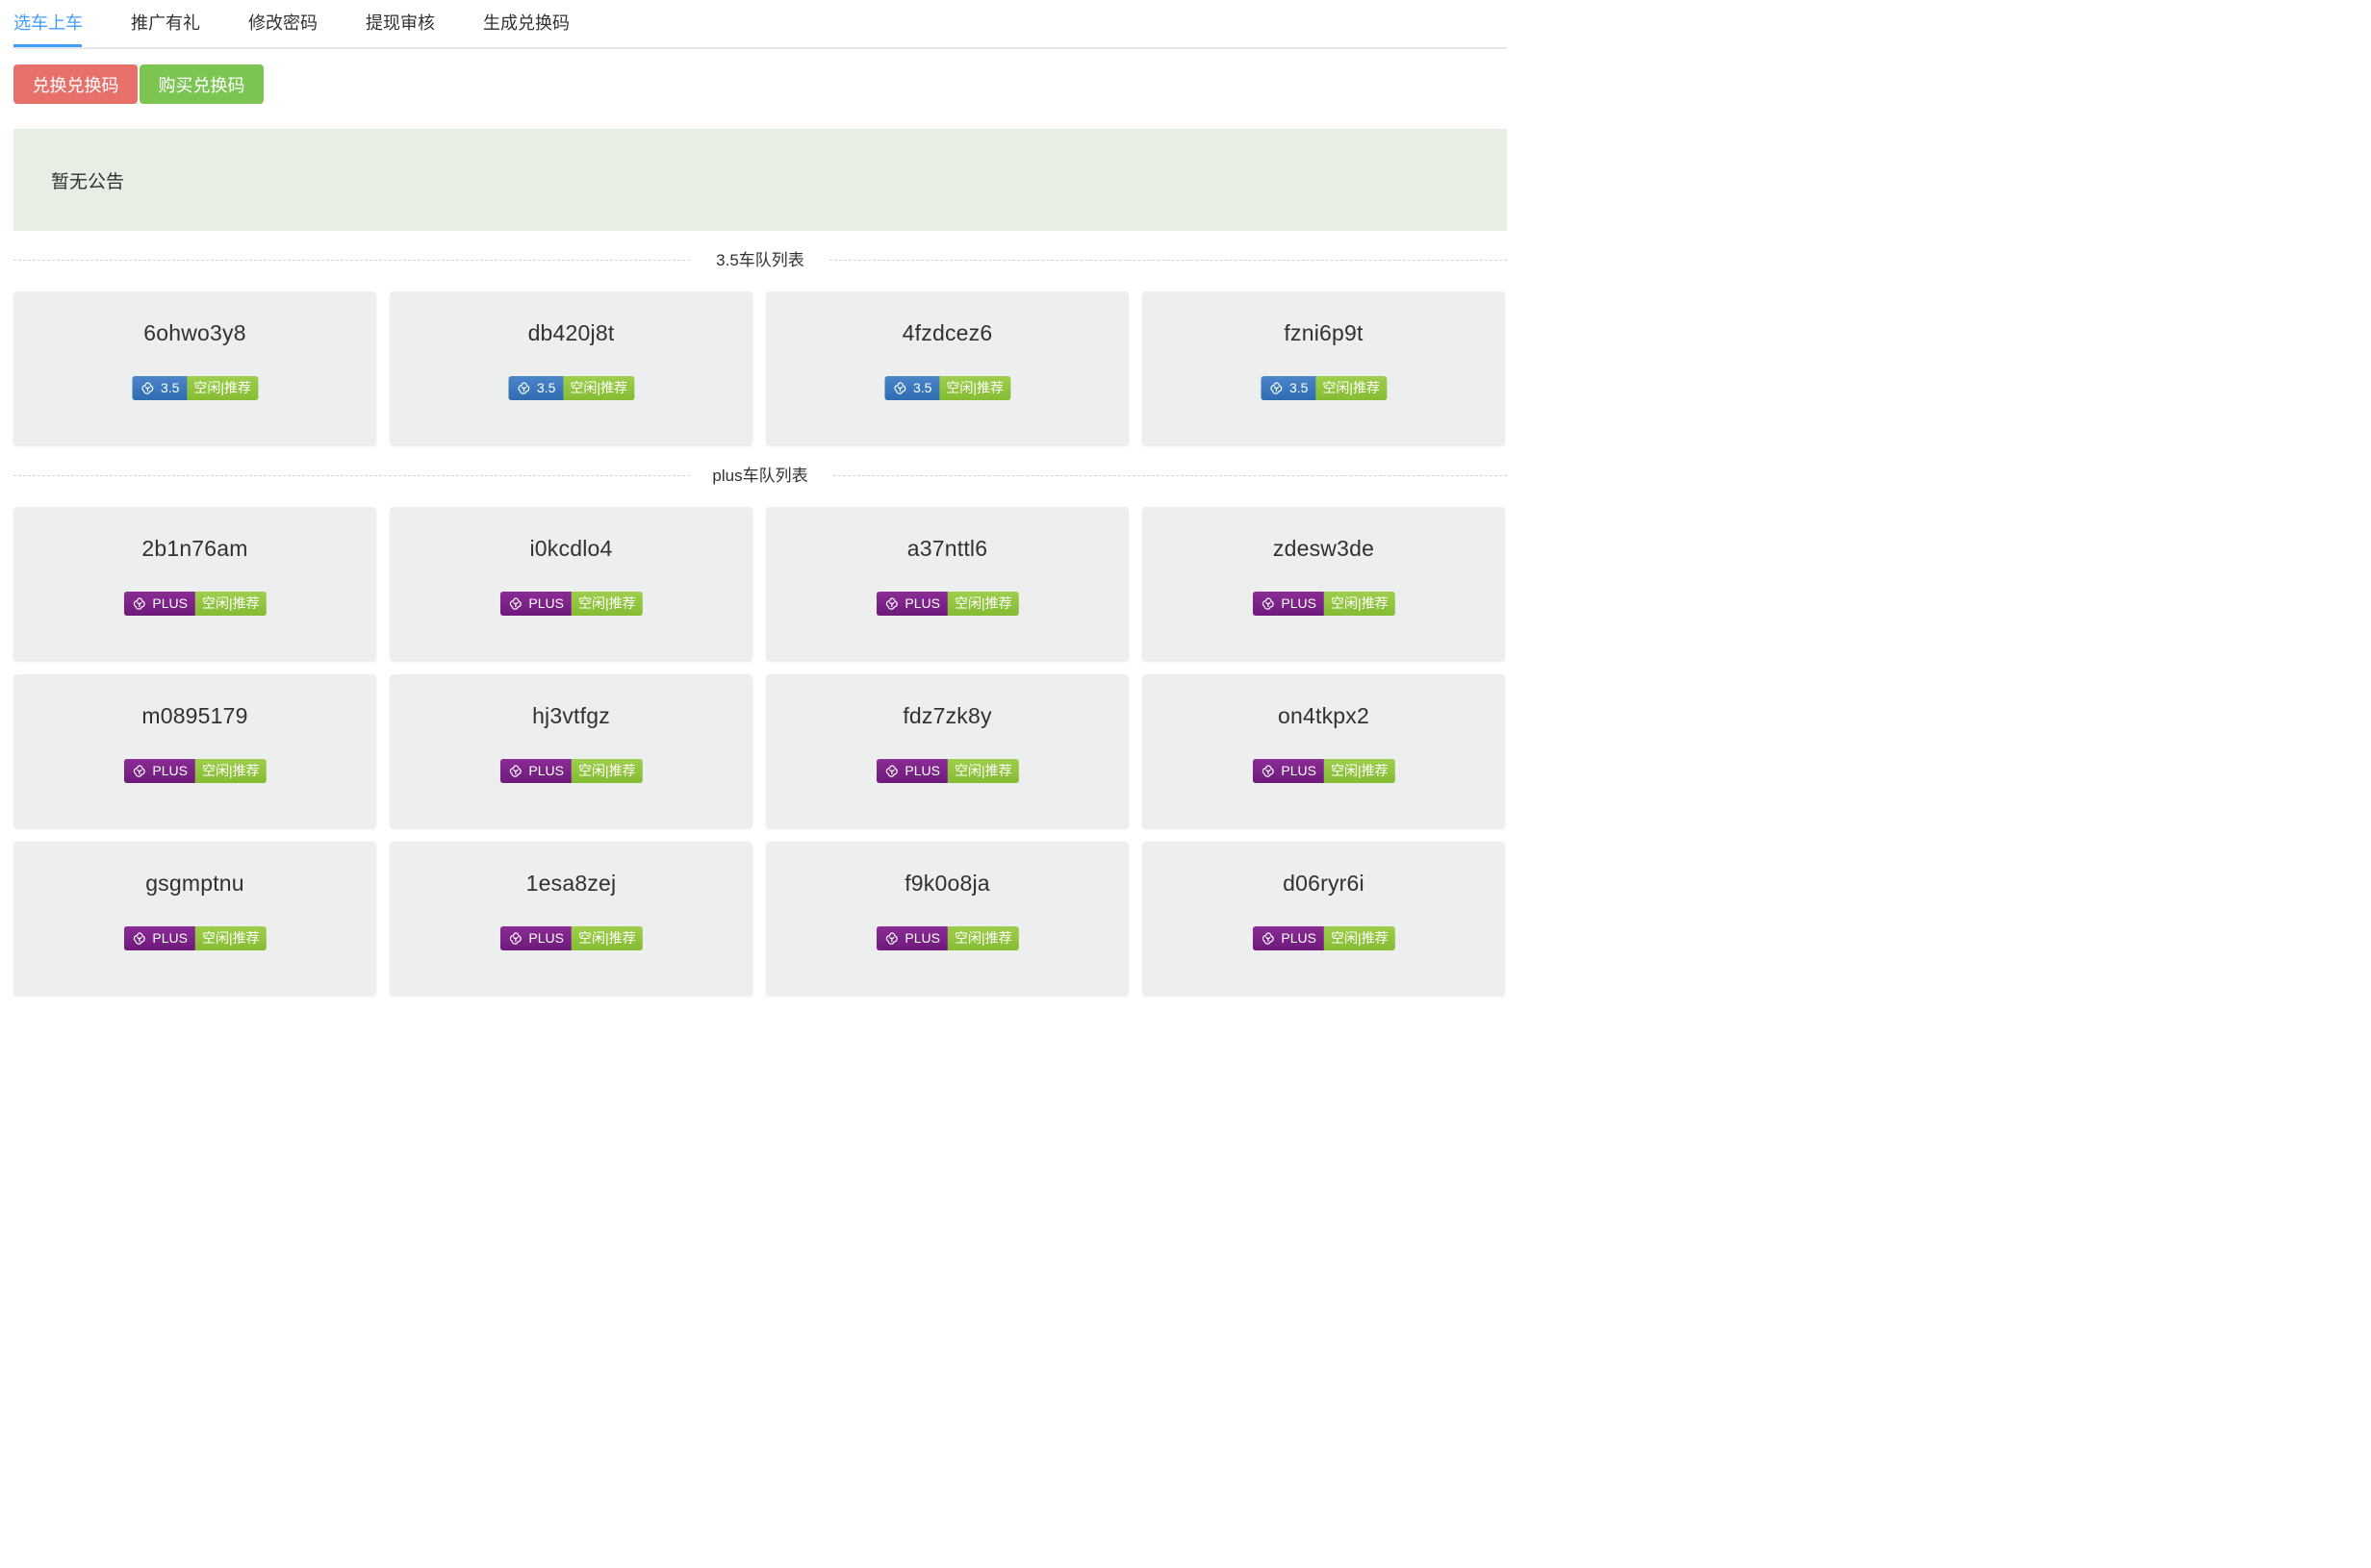  Describe the element at coordinates (75, 84) in the screenshot. I see `redeem-code-button: 兑换兑换码` at that location.